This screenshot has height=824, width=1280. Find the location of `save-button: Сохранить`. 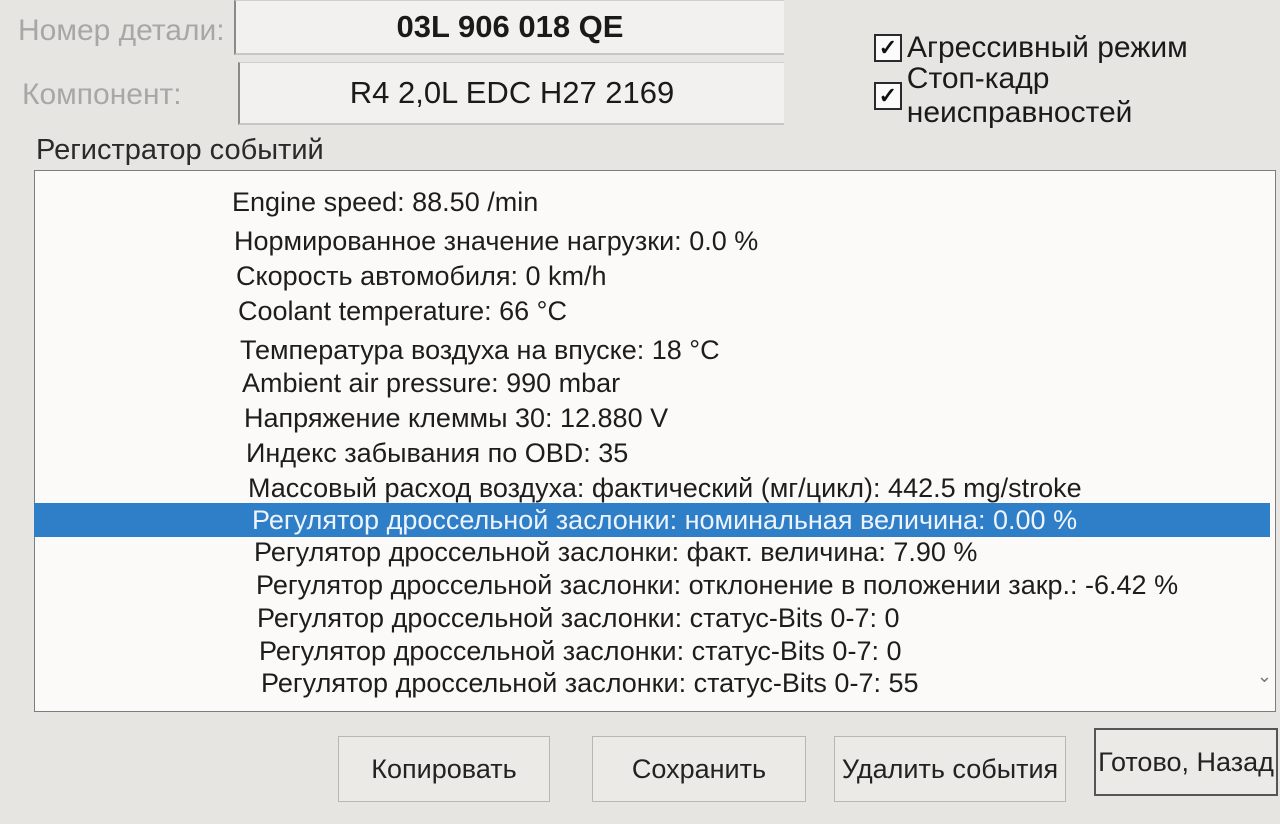

save-button: Сохранить is located at coordinates (699, 769).